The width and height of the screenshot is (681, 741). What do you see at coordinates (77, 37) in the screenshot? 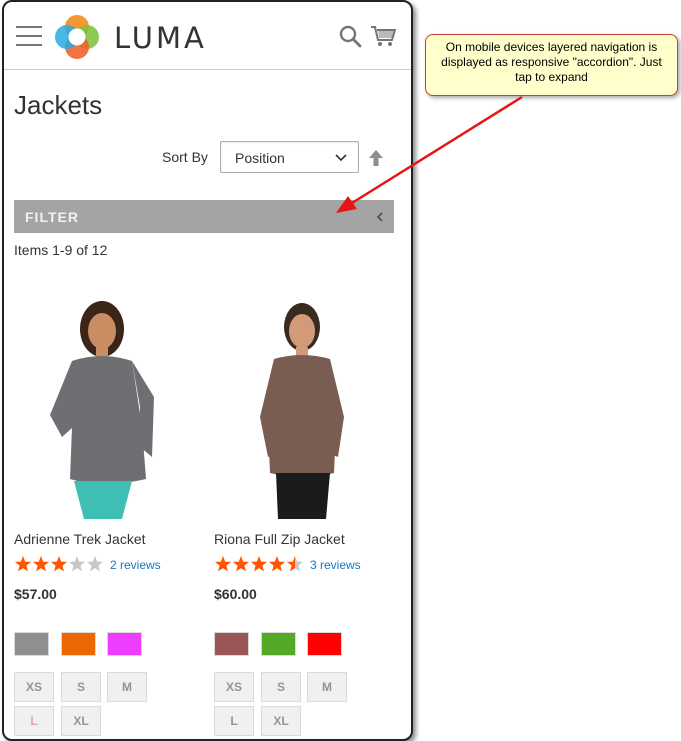
I see `luma-logo` at bounding box center [77, 37].